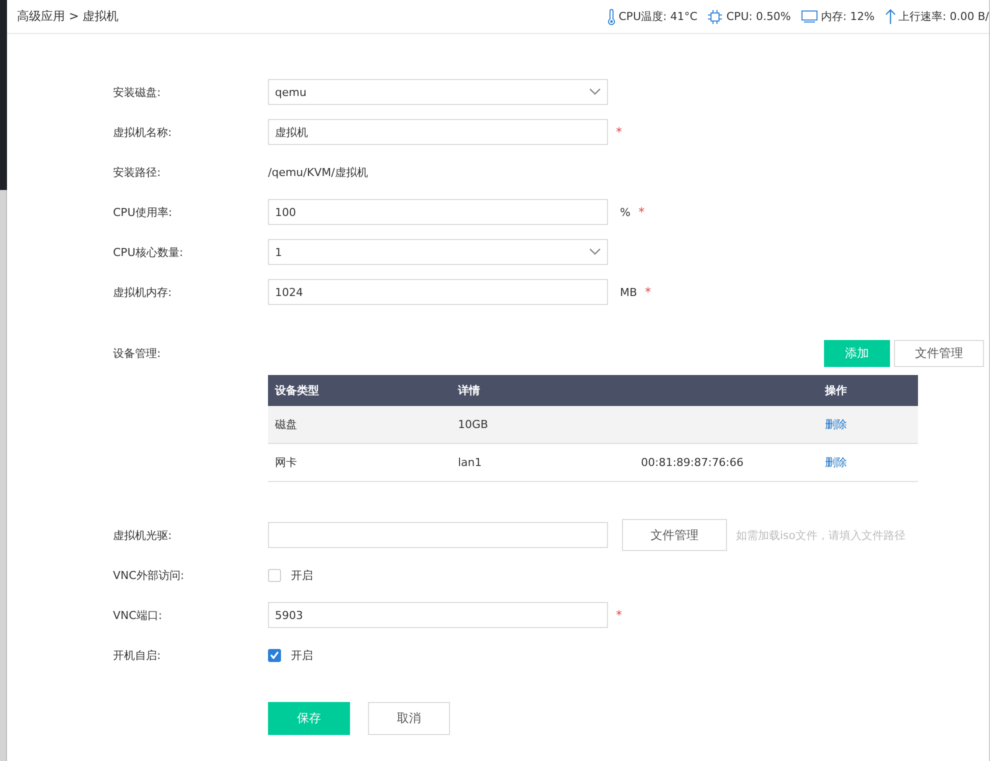 The width and height of the screenshot is (990, 761). I want to click on cancel-button: 取消, so click(409, 718).